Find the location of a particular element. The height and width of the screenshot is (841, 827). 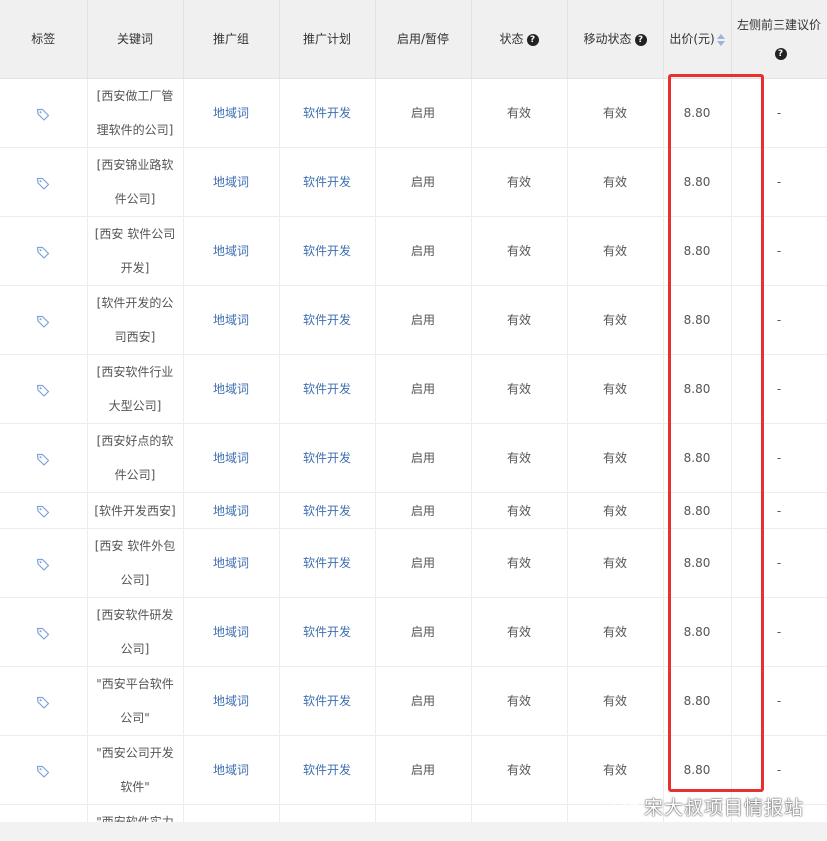

table-row: [西安锦业路软件公司] 地域词 软件开发 启用 有效 有效 8.80- is located at coordinates (413, 182).